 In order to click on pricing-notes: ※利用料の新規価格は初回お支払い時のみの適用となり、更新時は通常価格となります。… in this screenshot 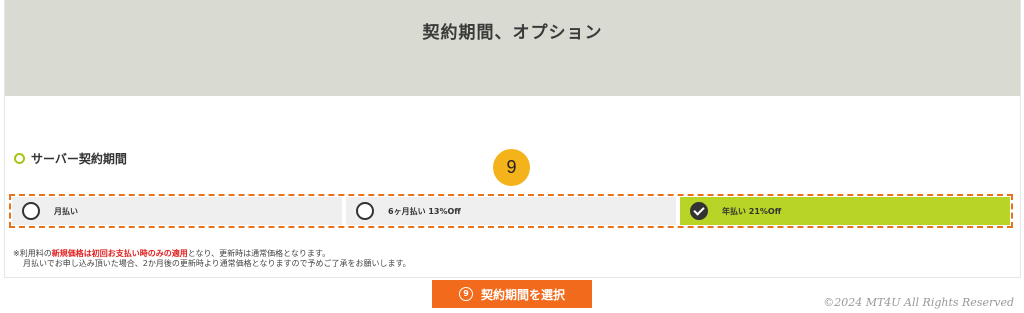, I will do `click(212, 259)`.